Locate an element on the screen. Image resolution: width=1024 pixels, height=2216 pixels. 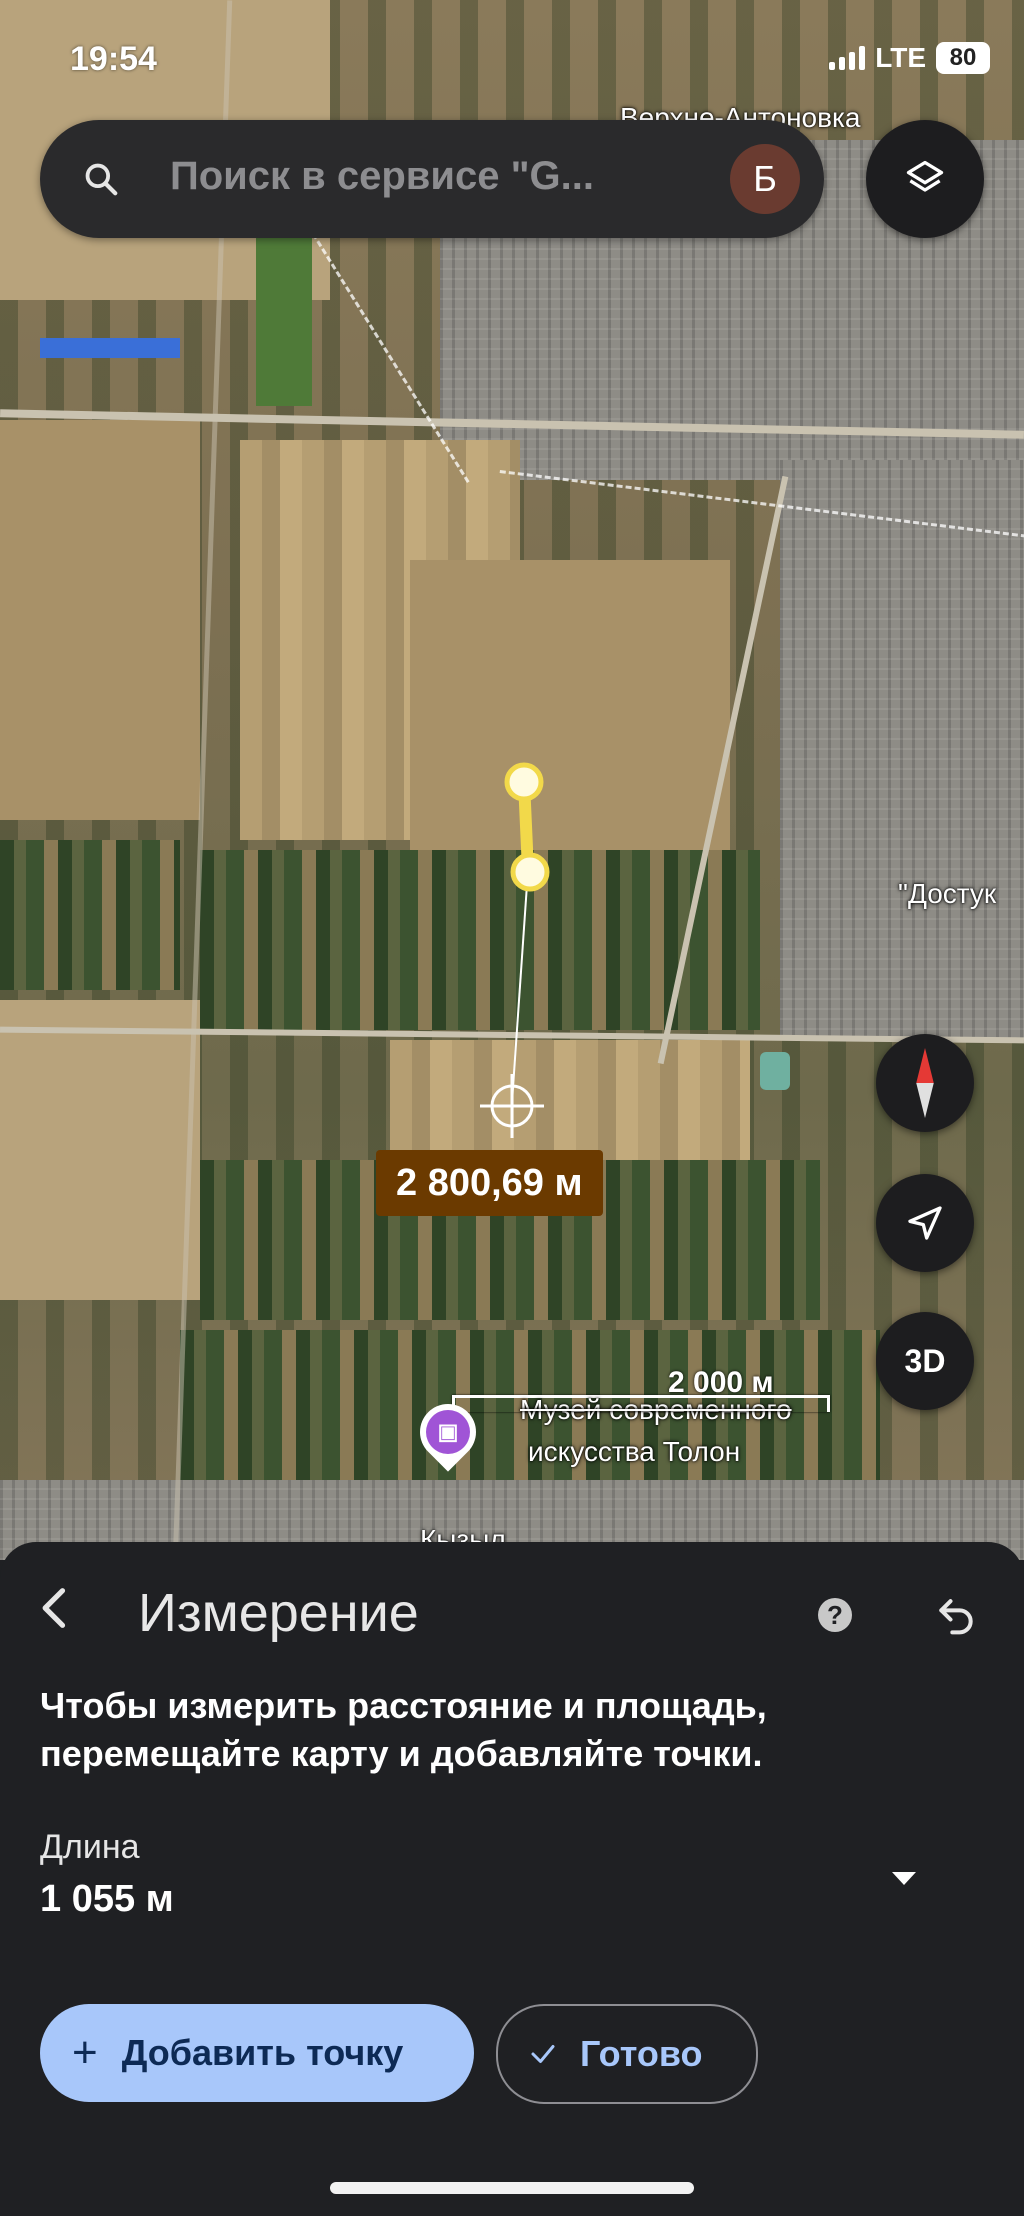
back-arrow-icon is located at coordinates (56, 1608).